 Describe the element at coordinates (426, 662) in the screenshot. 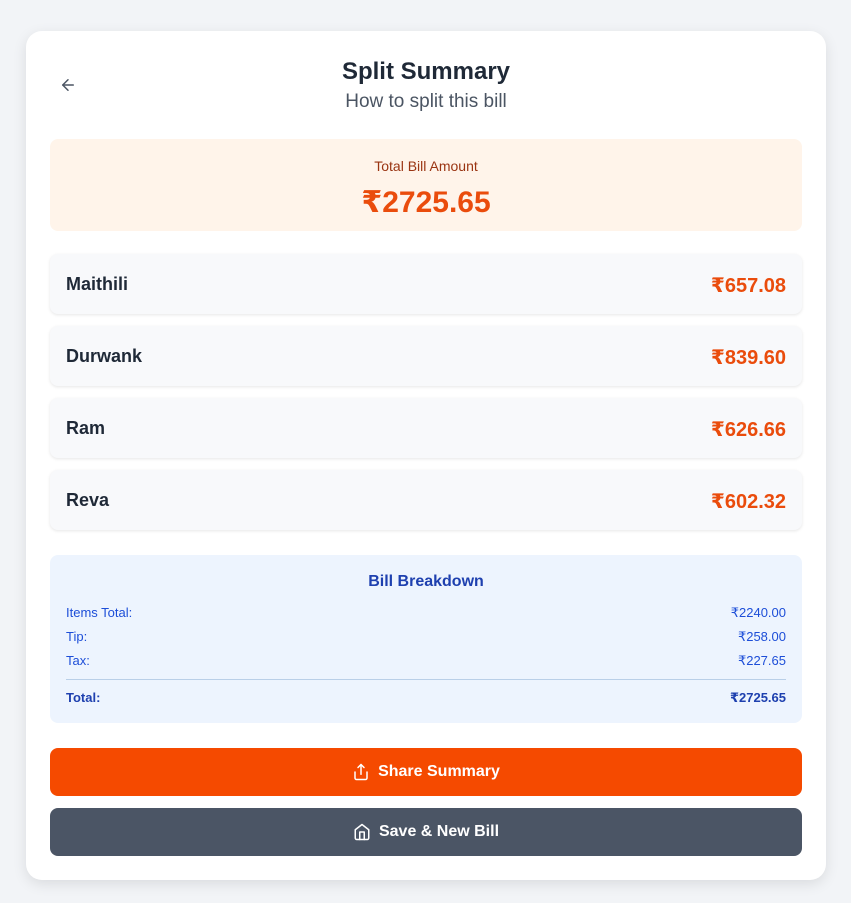

I see `breakdown-tax-row: Tax: ₹227.65` at that location.